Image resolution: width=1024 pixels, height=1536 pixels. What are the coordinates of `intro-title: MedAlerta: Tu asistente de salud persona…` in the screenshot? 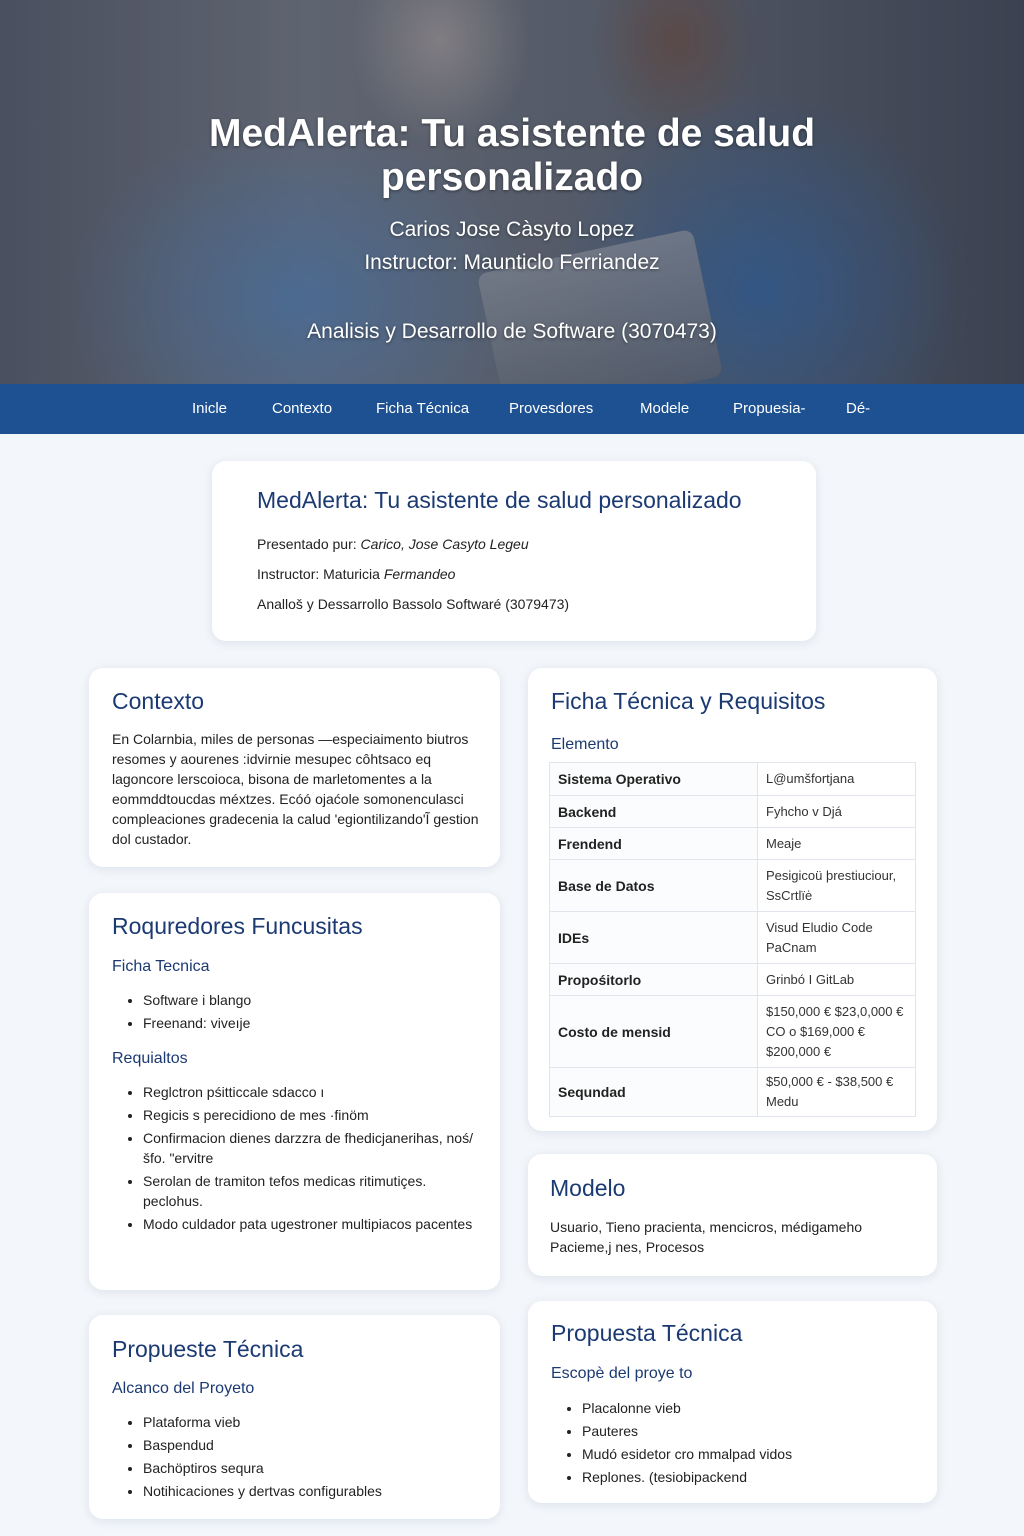 It's located at (499, 500).